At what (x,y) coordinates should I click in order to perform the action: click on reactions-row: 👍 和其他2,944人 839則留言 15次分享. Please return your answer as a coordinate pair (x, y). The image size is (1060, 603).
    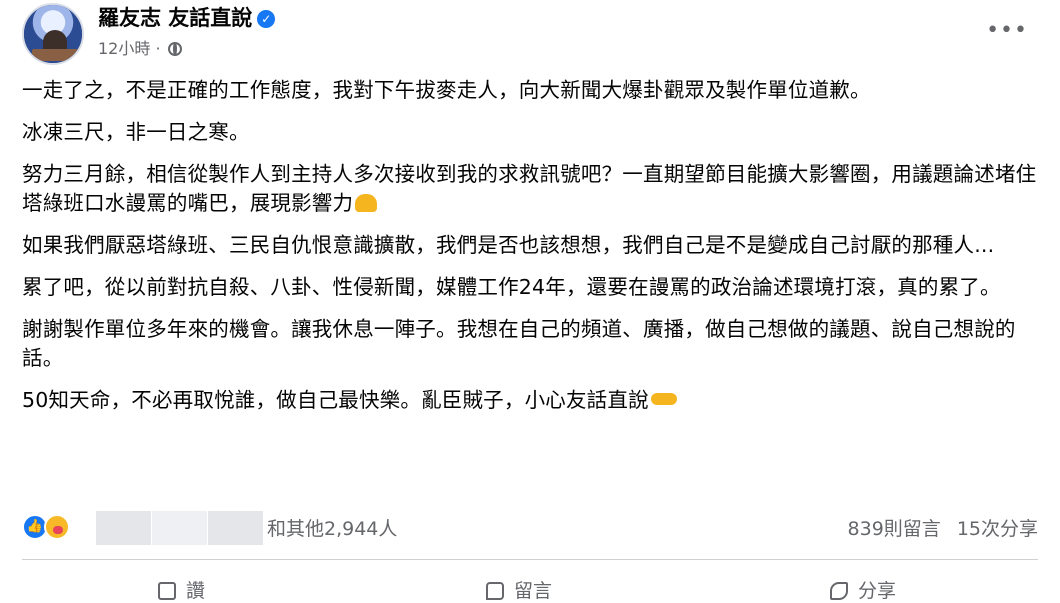
    Looking at the image, I should click on (530, 526).